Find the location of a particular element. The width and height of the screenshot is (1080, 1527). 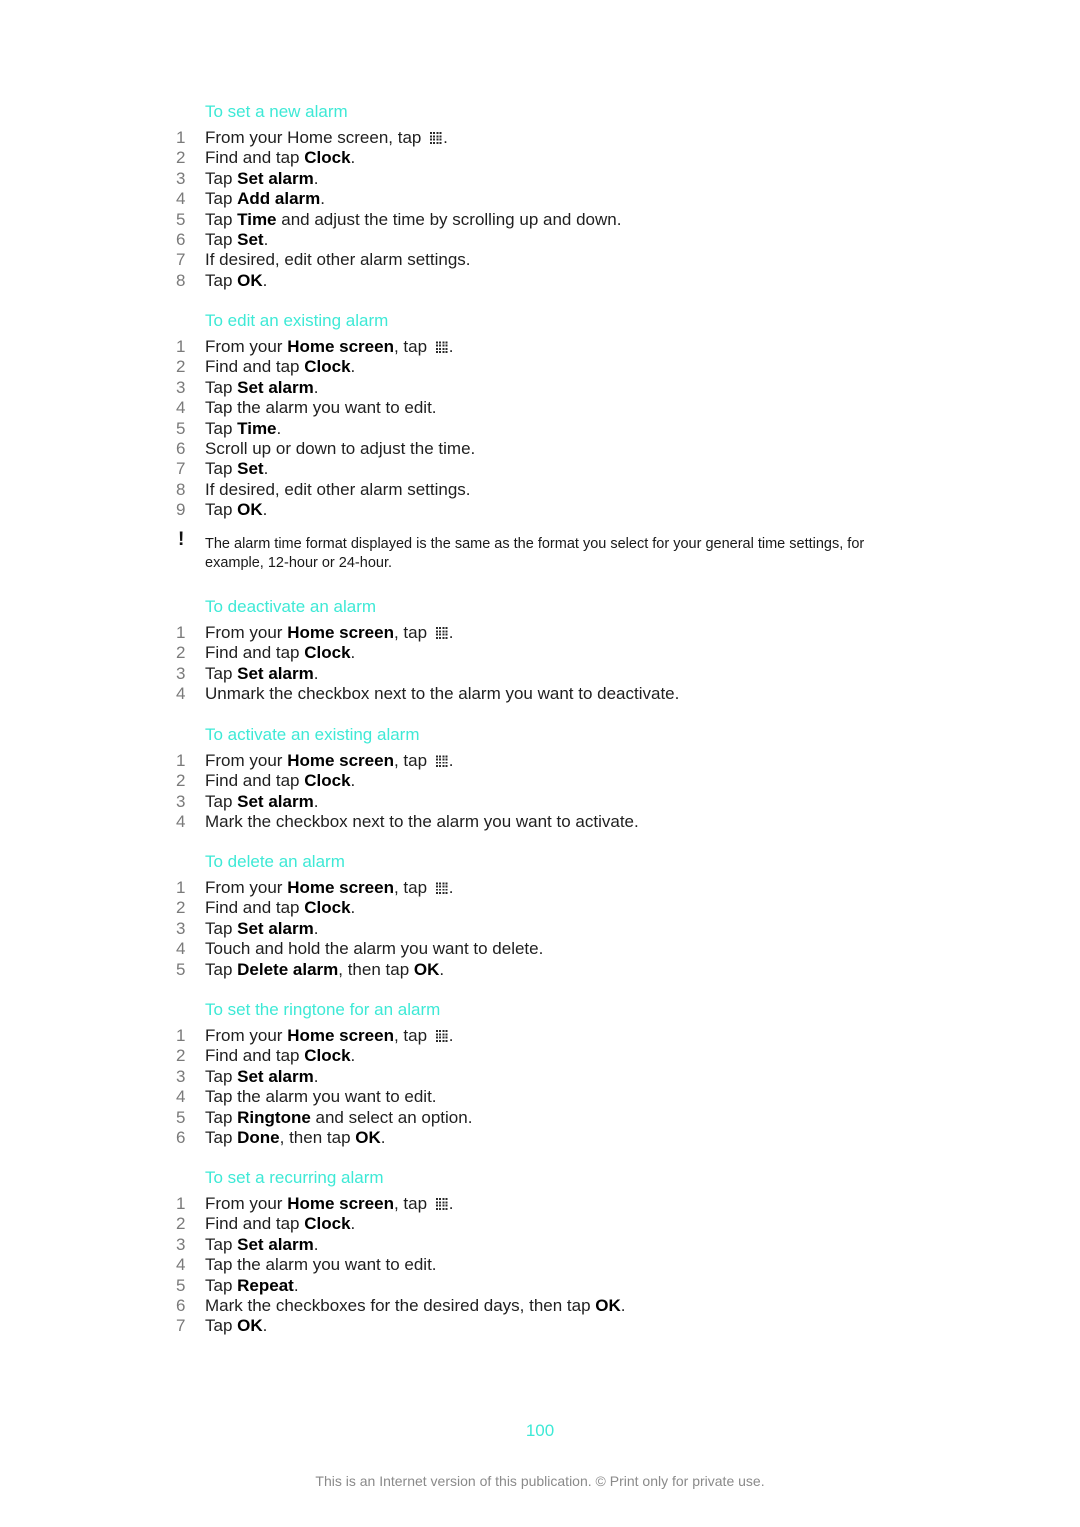

step-text: Tap Delete alarm, then tap OK. is located at coordinates (324, 970).